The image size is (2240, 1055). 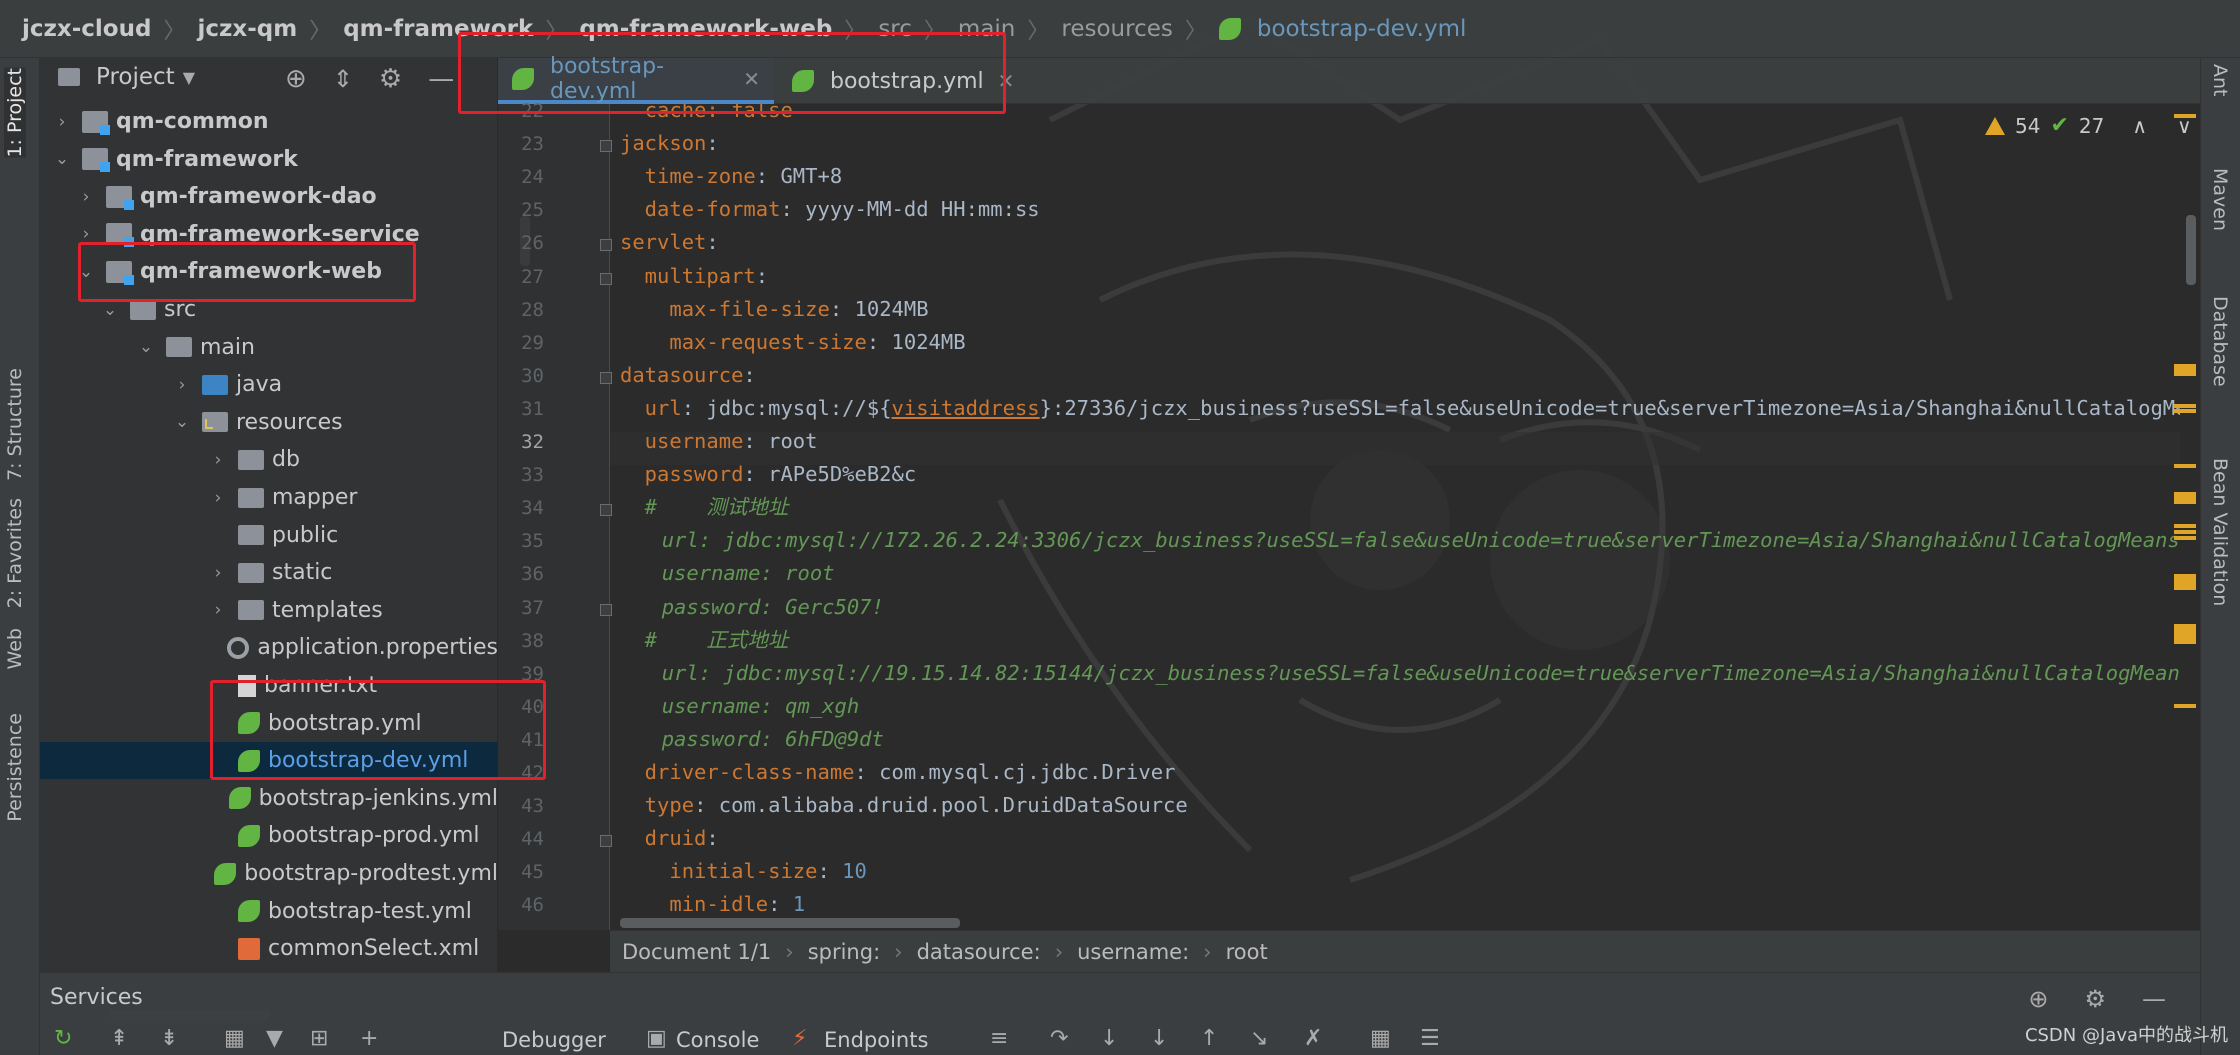 What do you see at coordinates (15, 553) in the screenshot?
I see `tool-tab-favorites: 2: Favorites` at bounding box center [15, 553].